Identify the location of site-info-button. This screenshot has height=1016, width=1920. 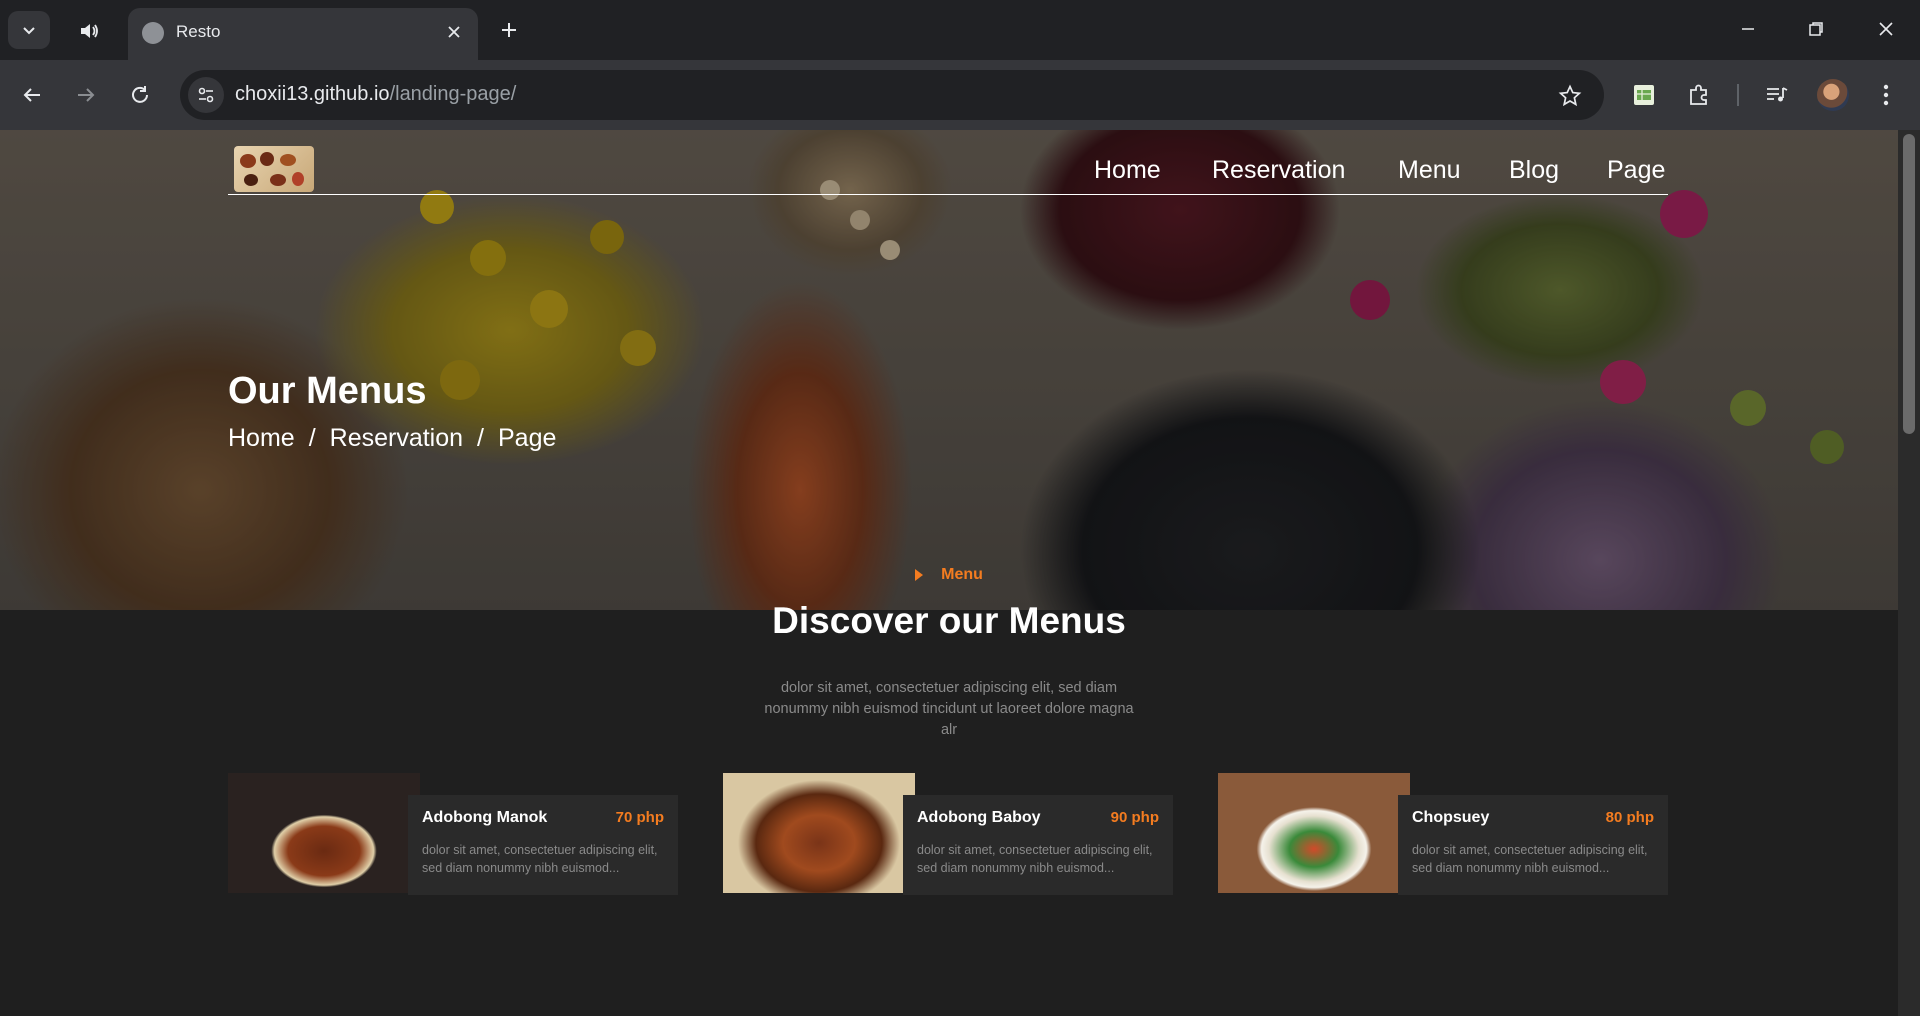
(206, 95).